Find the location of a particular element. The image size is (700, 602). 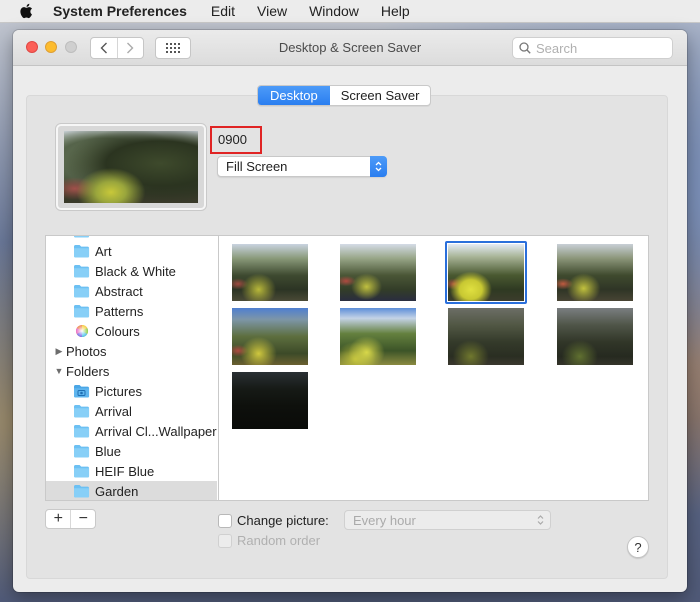

menu-help: Help is located at coordinates (395, 11).